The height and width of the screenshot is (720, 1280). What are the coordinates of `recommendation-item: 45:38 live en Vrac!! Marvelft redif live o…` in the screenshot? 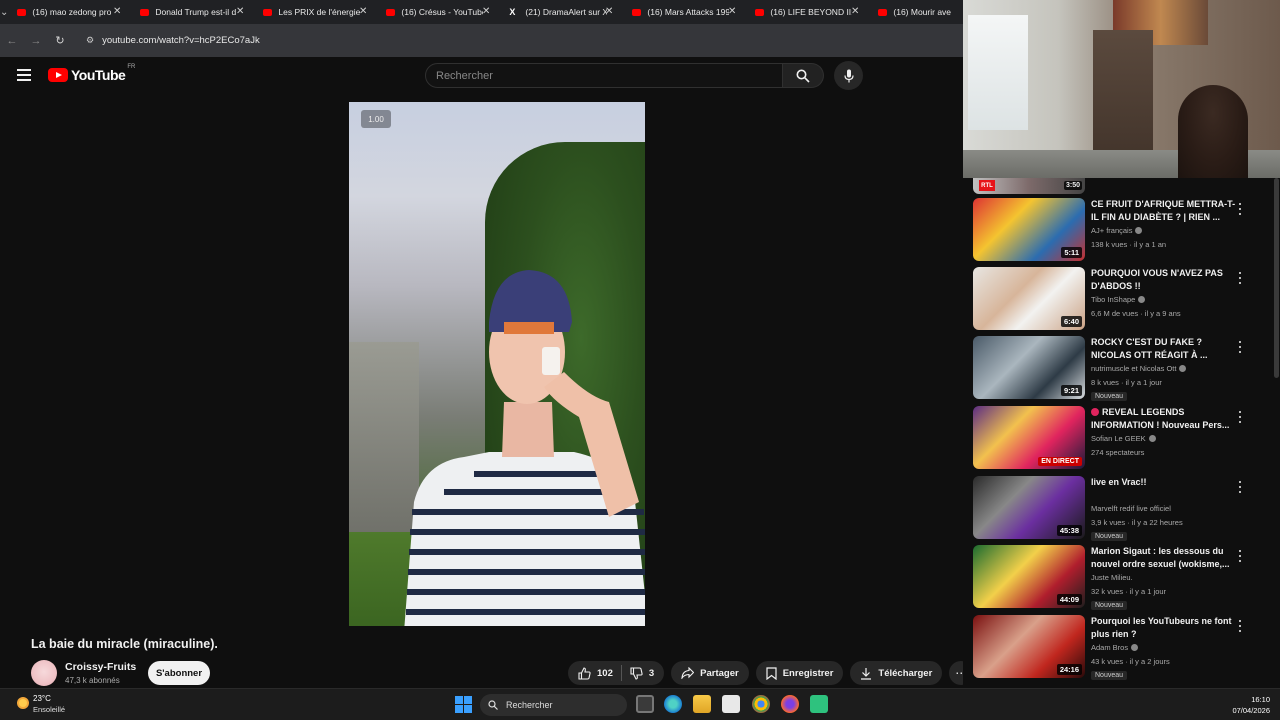 It's located at (1123, 508).